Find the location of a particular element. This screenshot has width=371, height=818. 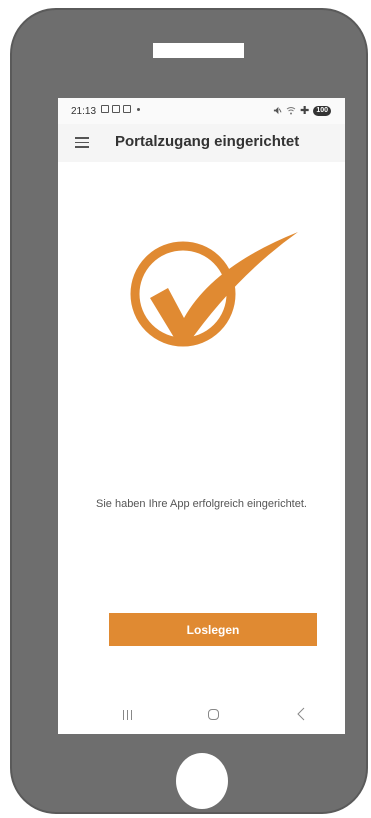

notification-dot-icon is located at coordinates (138, 109).